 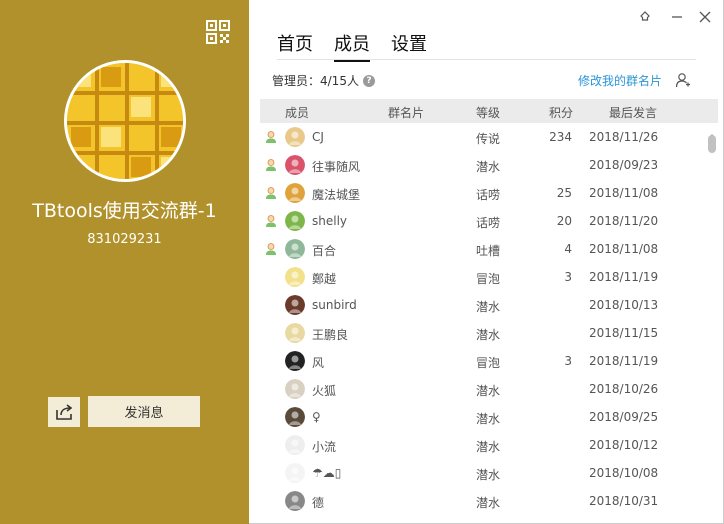 I want to click on member-level: 吐槽, so click(x=488, y=251).